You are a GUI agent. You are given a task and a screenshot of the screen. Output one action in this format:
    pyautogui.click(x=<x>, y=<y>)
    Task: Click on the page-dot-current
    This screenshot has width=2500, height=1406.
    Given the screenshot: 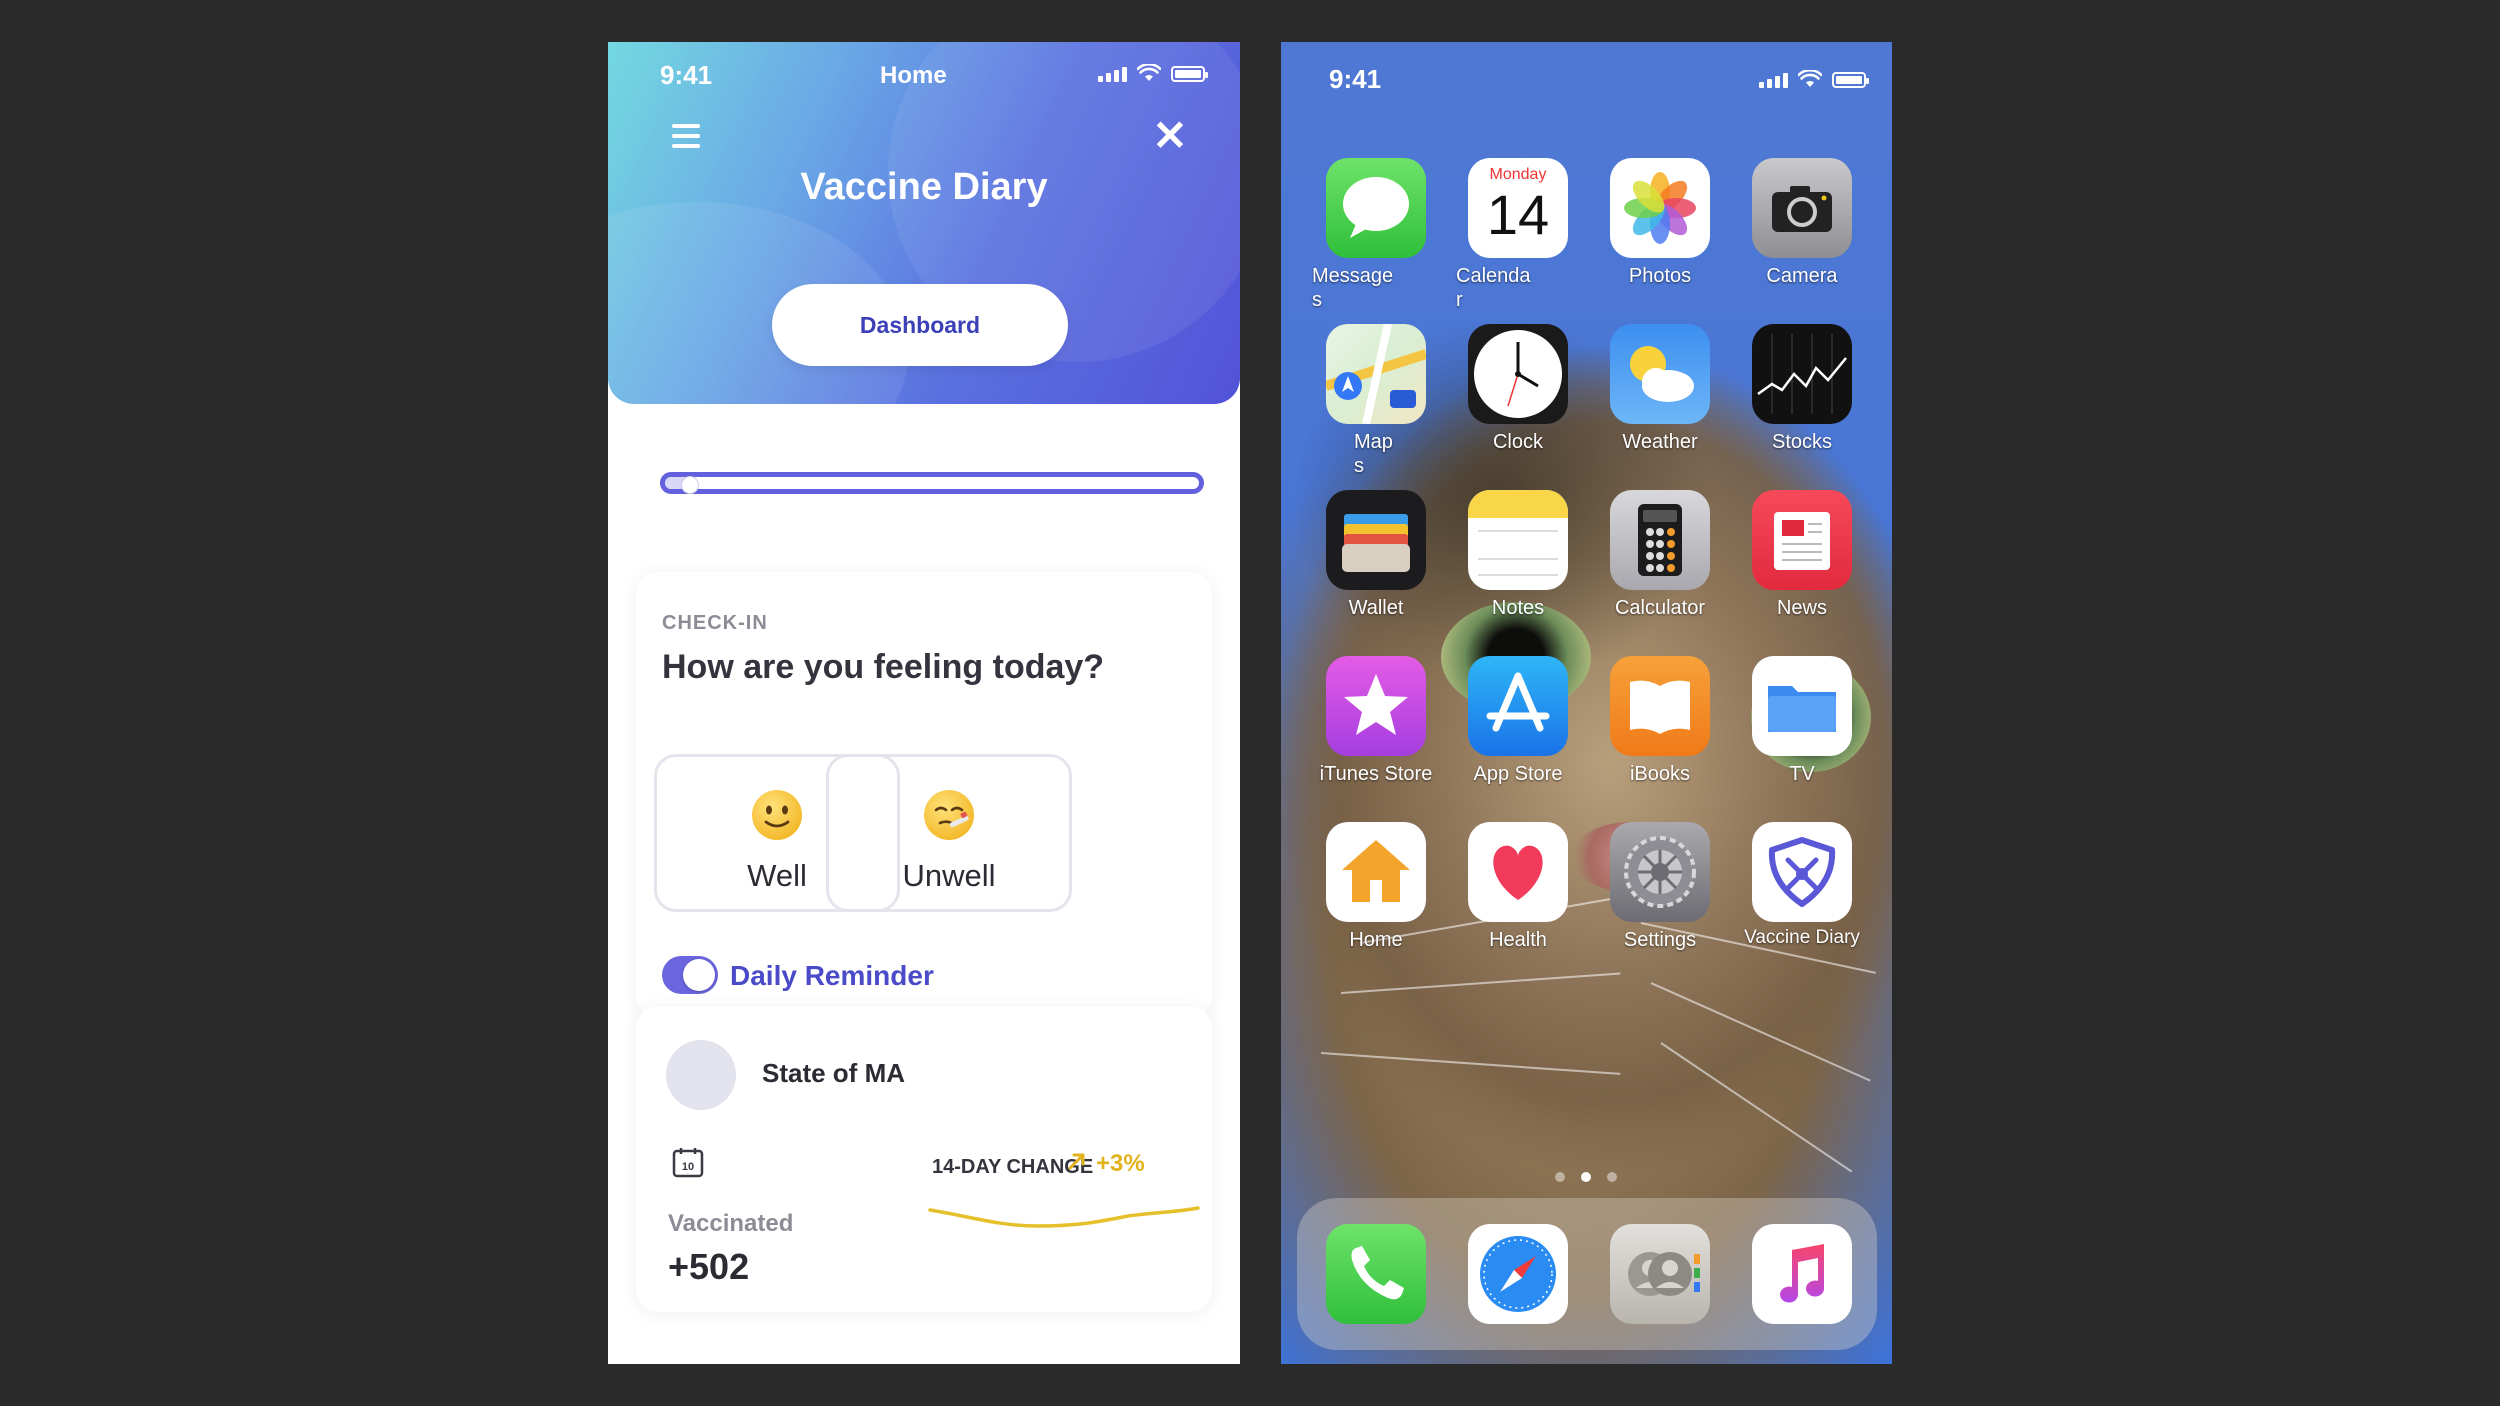 What is the action you would take?
    pyautogui.click(x=1586, y=1177)
    